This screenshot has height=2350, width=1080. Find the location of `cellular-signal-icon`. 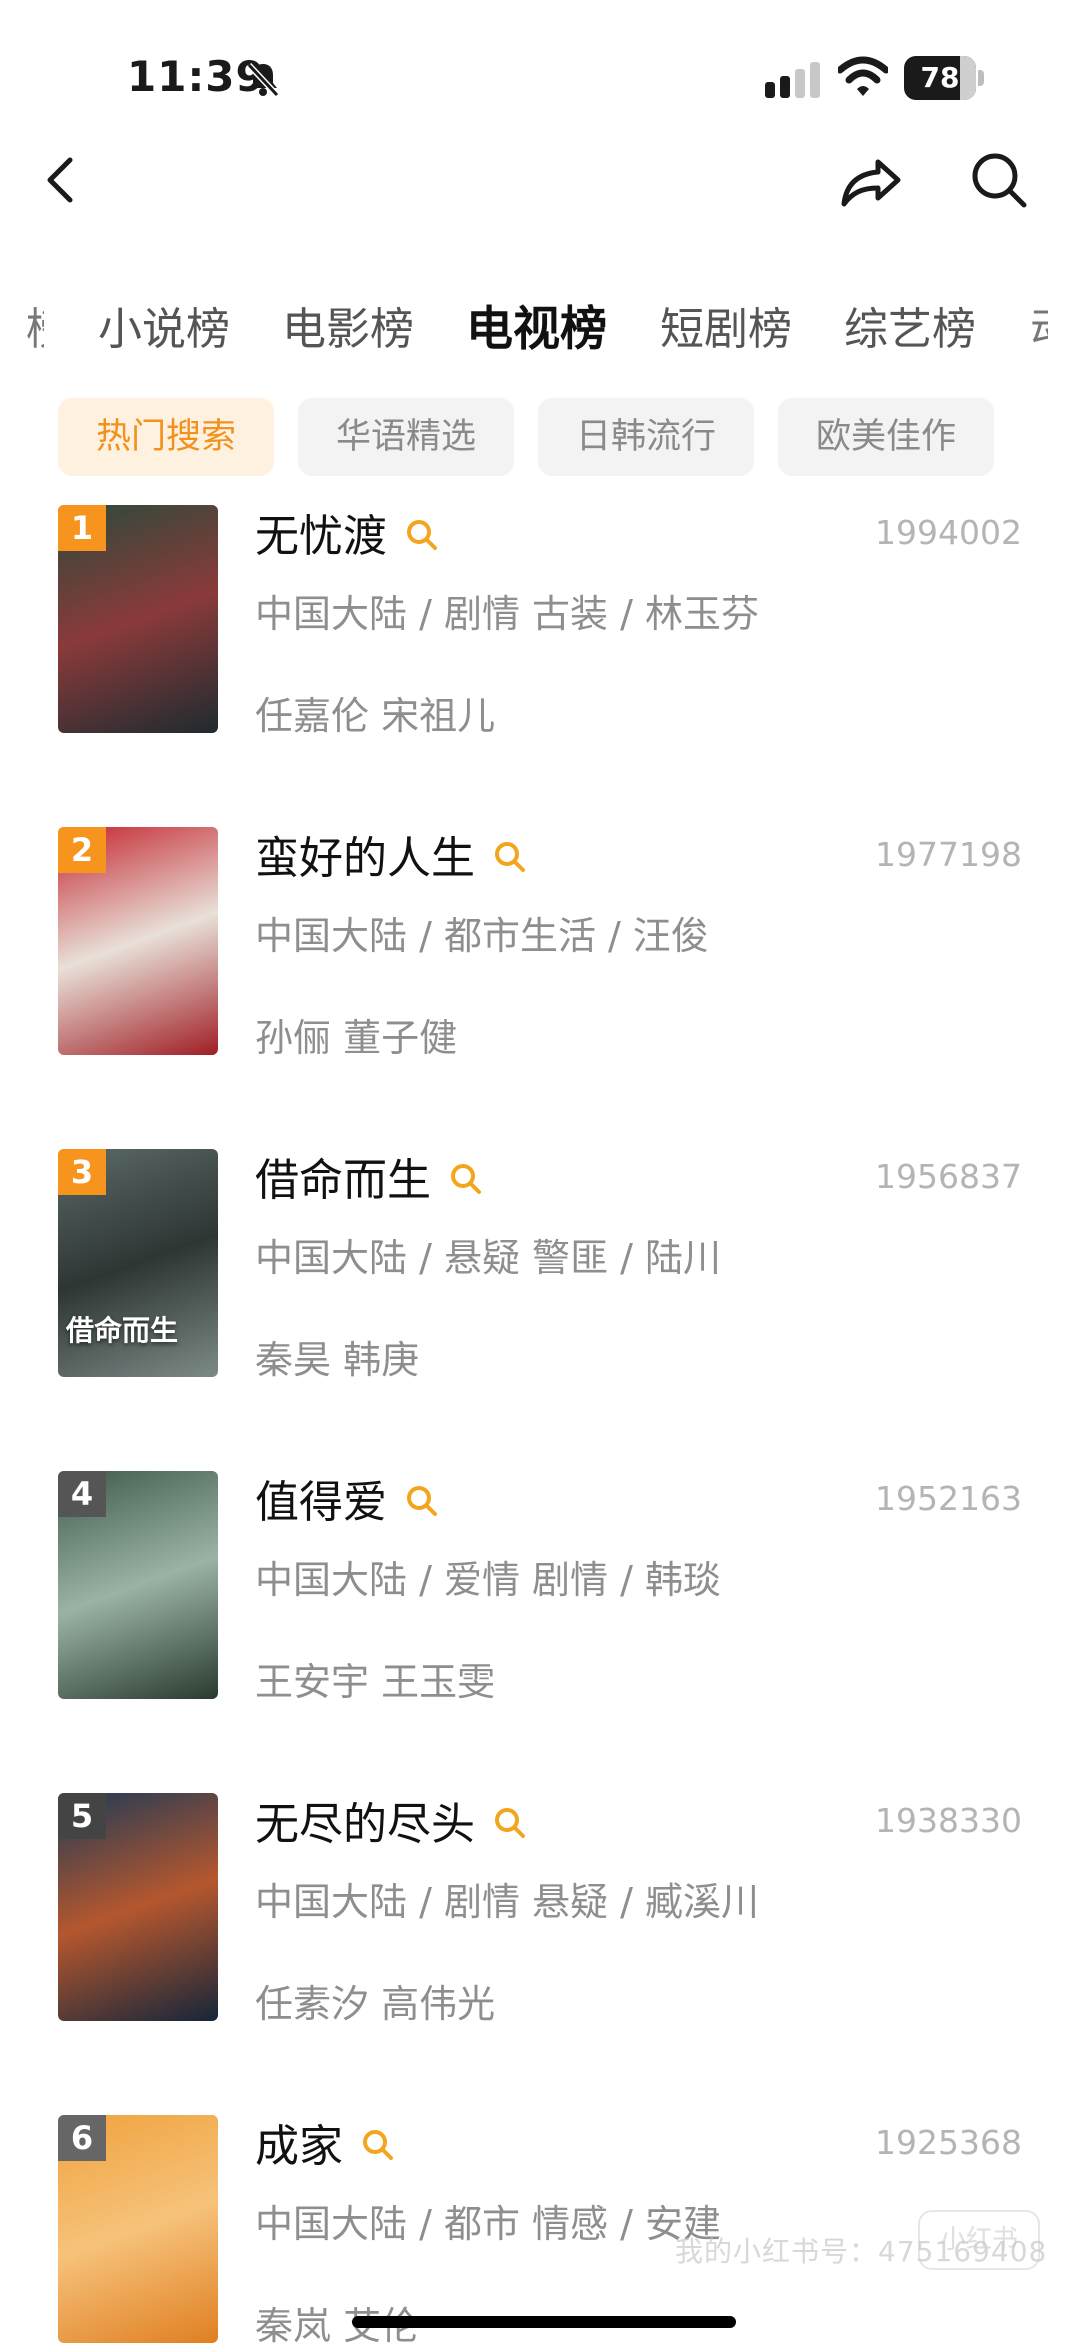

cellular-signal-icon is located at coordinates (792, 80).